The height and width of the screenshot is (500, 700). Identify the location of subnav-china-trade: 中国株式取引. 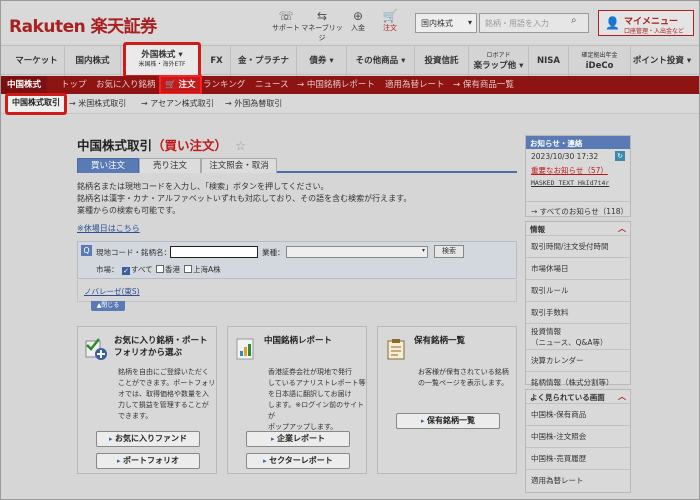
(36, 104).